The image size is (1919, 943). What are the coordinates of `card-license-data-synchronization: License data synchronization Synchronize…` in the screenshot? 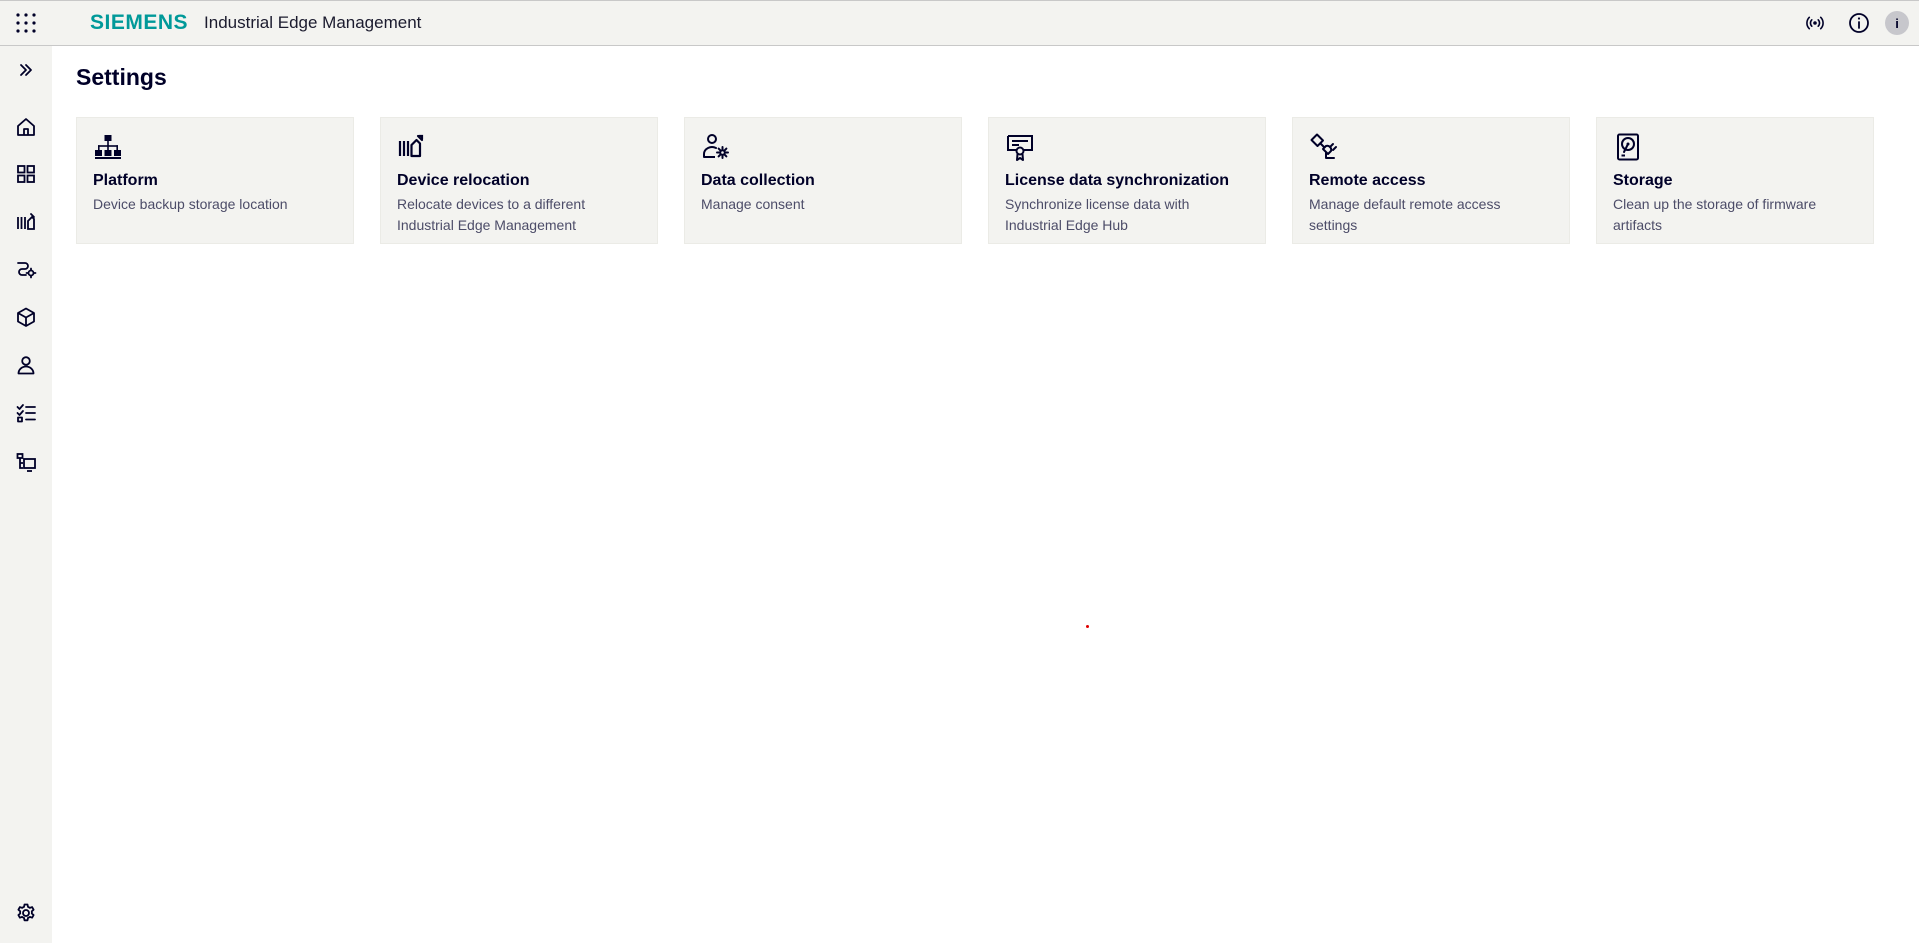 It's located at (1127, 180).